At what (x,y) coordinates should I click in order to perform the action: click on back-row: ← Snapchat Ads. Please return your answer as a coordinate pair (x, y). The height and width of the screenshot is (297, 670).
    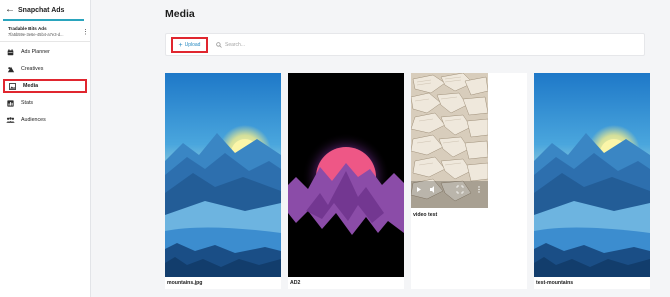
    Looking at the image, I should click on (34, 10).